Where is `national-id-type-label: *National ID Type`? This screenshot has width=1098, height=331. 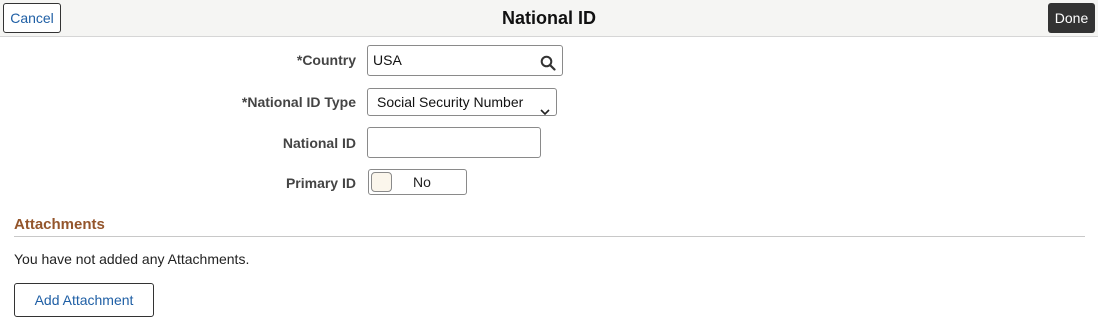 national-id-type-label: *National ID Type is located at coordinates (298, 102).